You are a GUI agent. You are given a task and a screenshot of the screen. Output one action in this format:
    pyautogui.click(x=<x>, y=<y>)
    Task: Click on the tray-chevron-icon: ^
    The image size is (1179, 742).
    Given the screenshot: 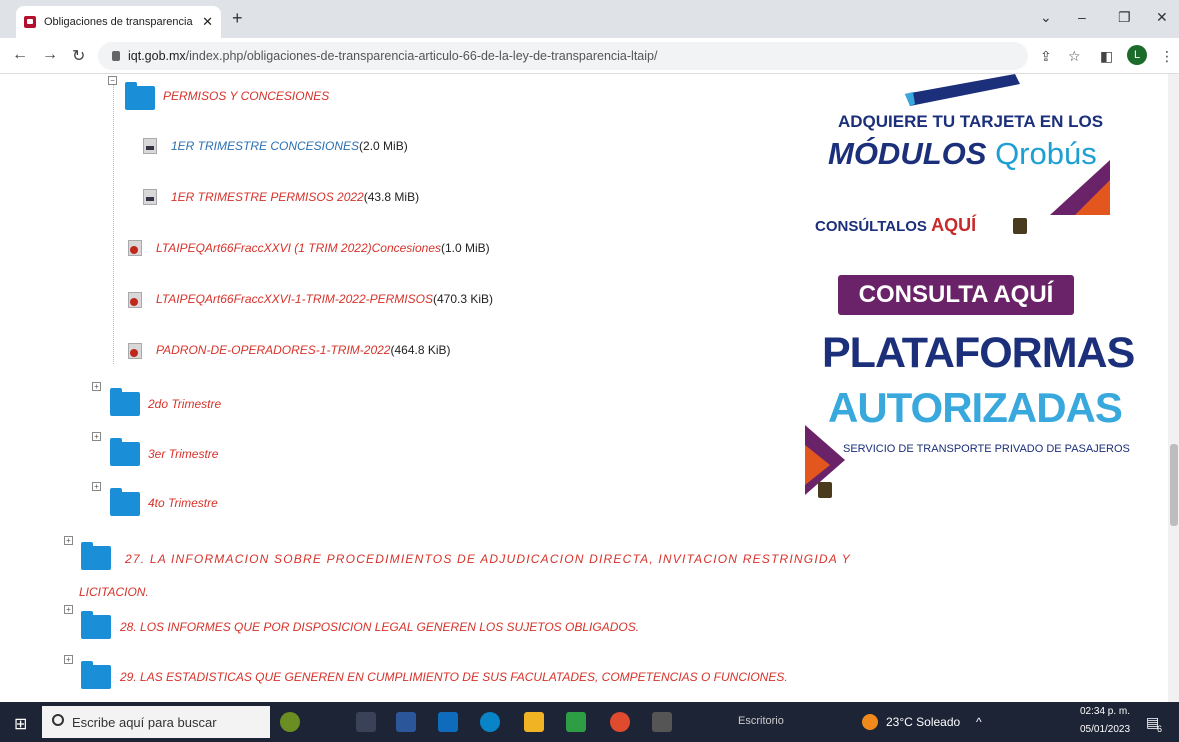 What is the action you would take?
    pyautogui.click(x=979, y=722)
    